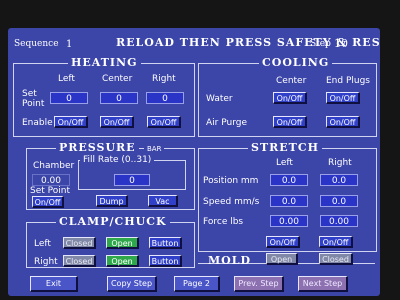 The width and height of the screenshot is (400, 300). I want to click on clamp-title: CLAMP/CHUCK, so click(113, 221).